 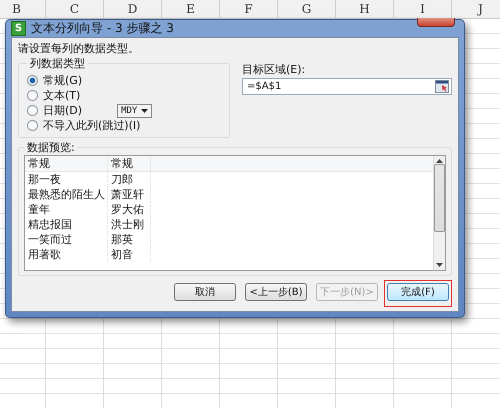 What do you see at coordinates (439, 198) in the screenshot?
I see `scroll-thumb` at bounding box center [439, 198].